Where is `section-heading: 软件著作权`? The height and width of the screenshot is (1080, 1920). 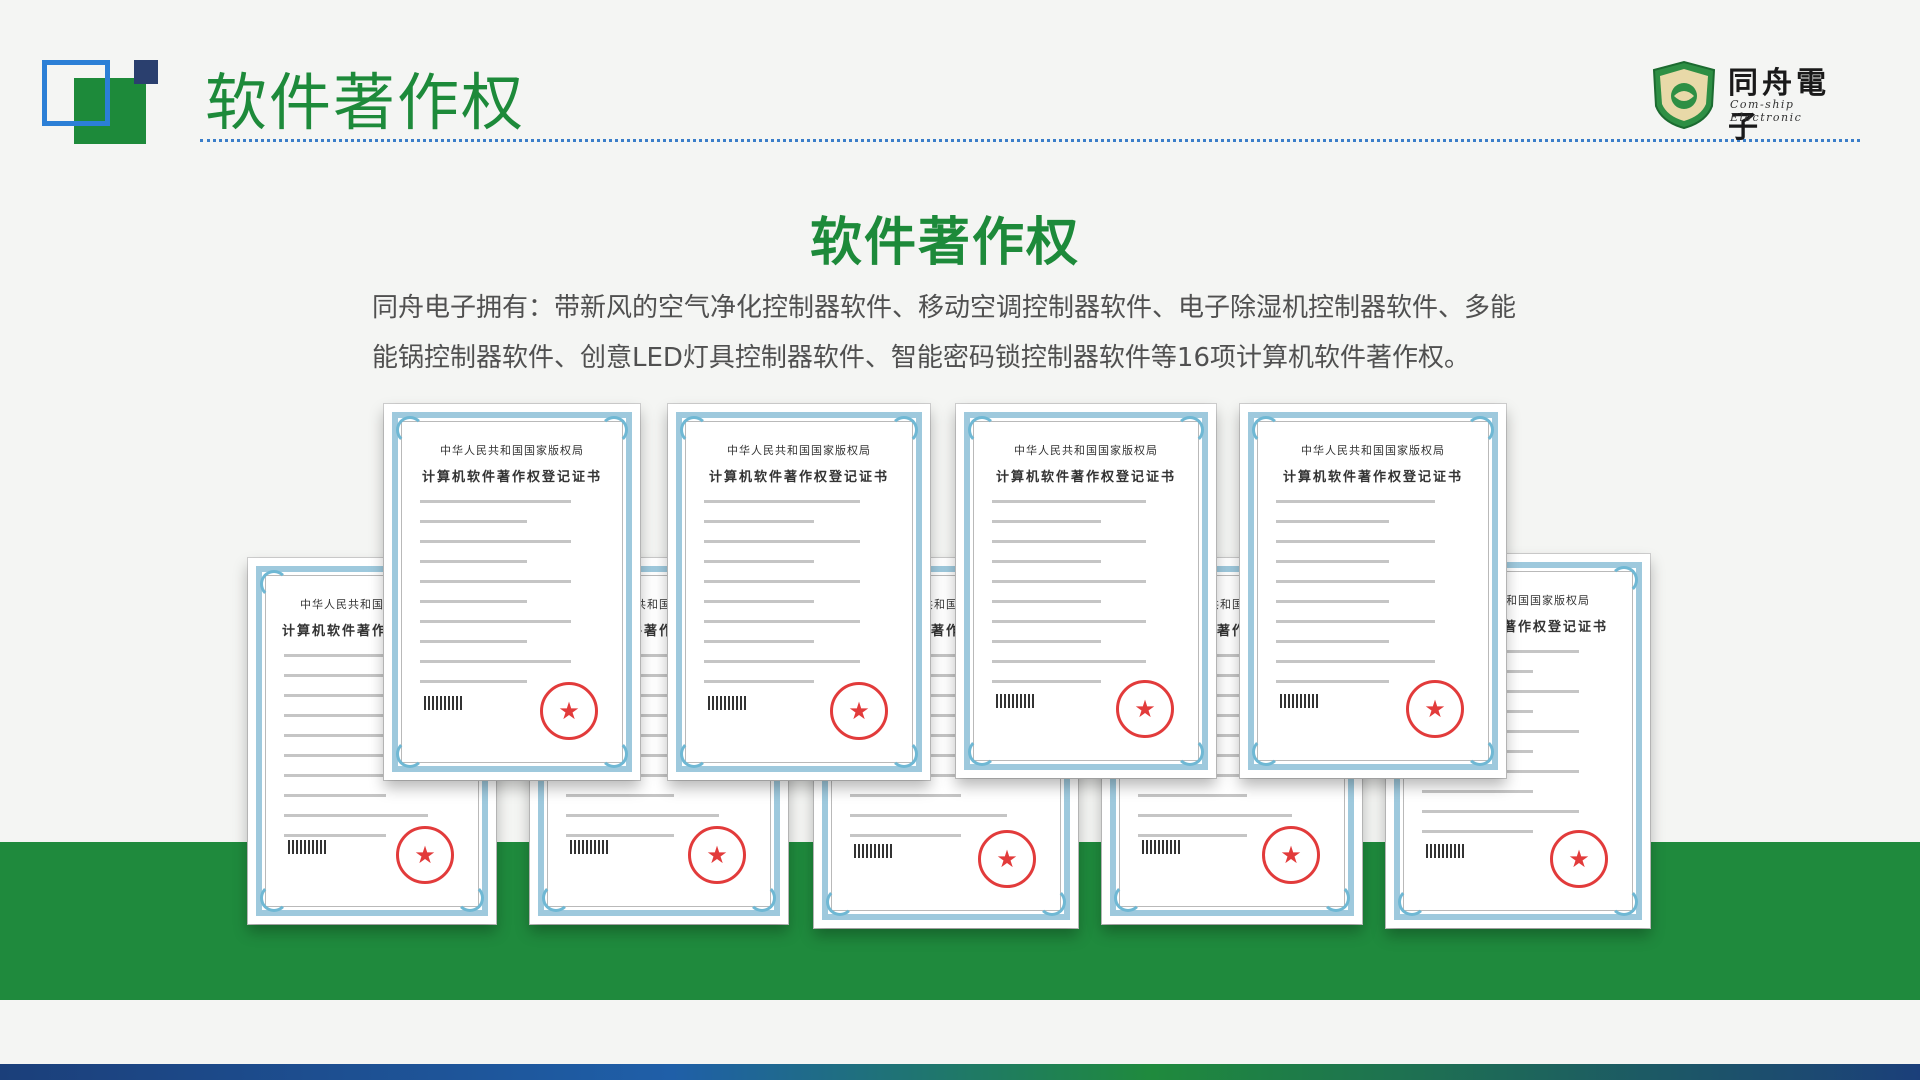
section-heading: 软件著作权 is located at coordinates (944, 243).